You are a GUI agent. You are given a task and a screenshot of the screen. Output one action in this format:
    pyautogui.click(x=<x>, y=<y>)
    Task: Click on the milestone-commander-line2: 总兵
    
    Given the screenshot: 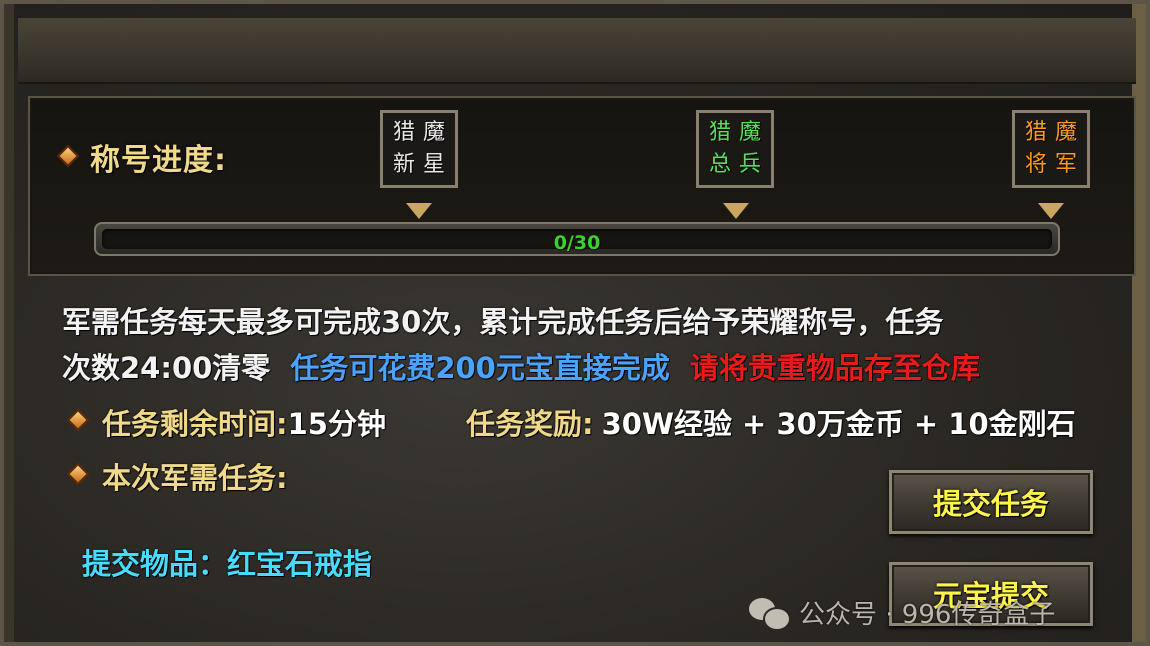 What is the action you would take?
    pyautogui.click(x=738, y=164)
    